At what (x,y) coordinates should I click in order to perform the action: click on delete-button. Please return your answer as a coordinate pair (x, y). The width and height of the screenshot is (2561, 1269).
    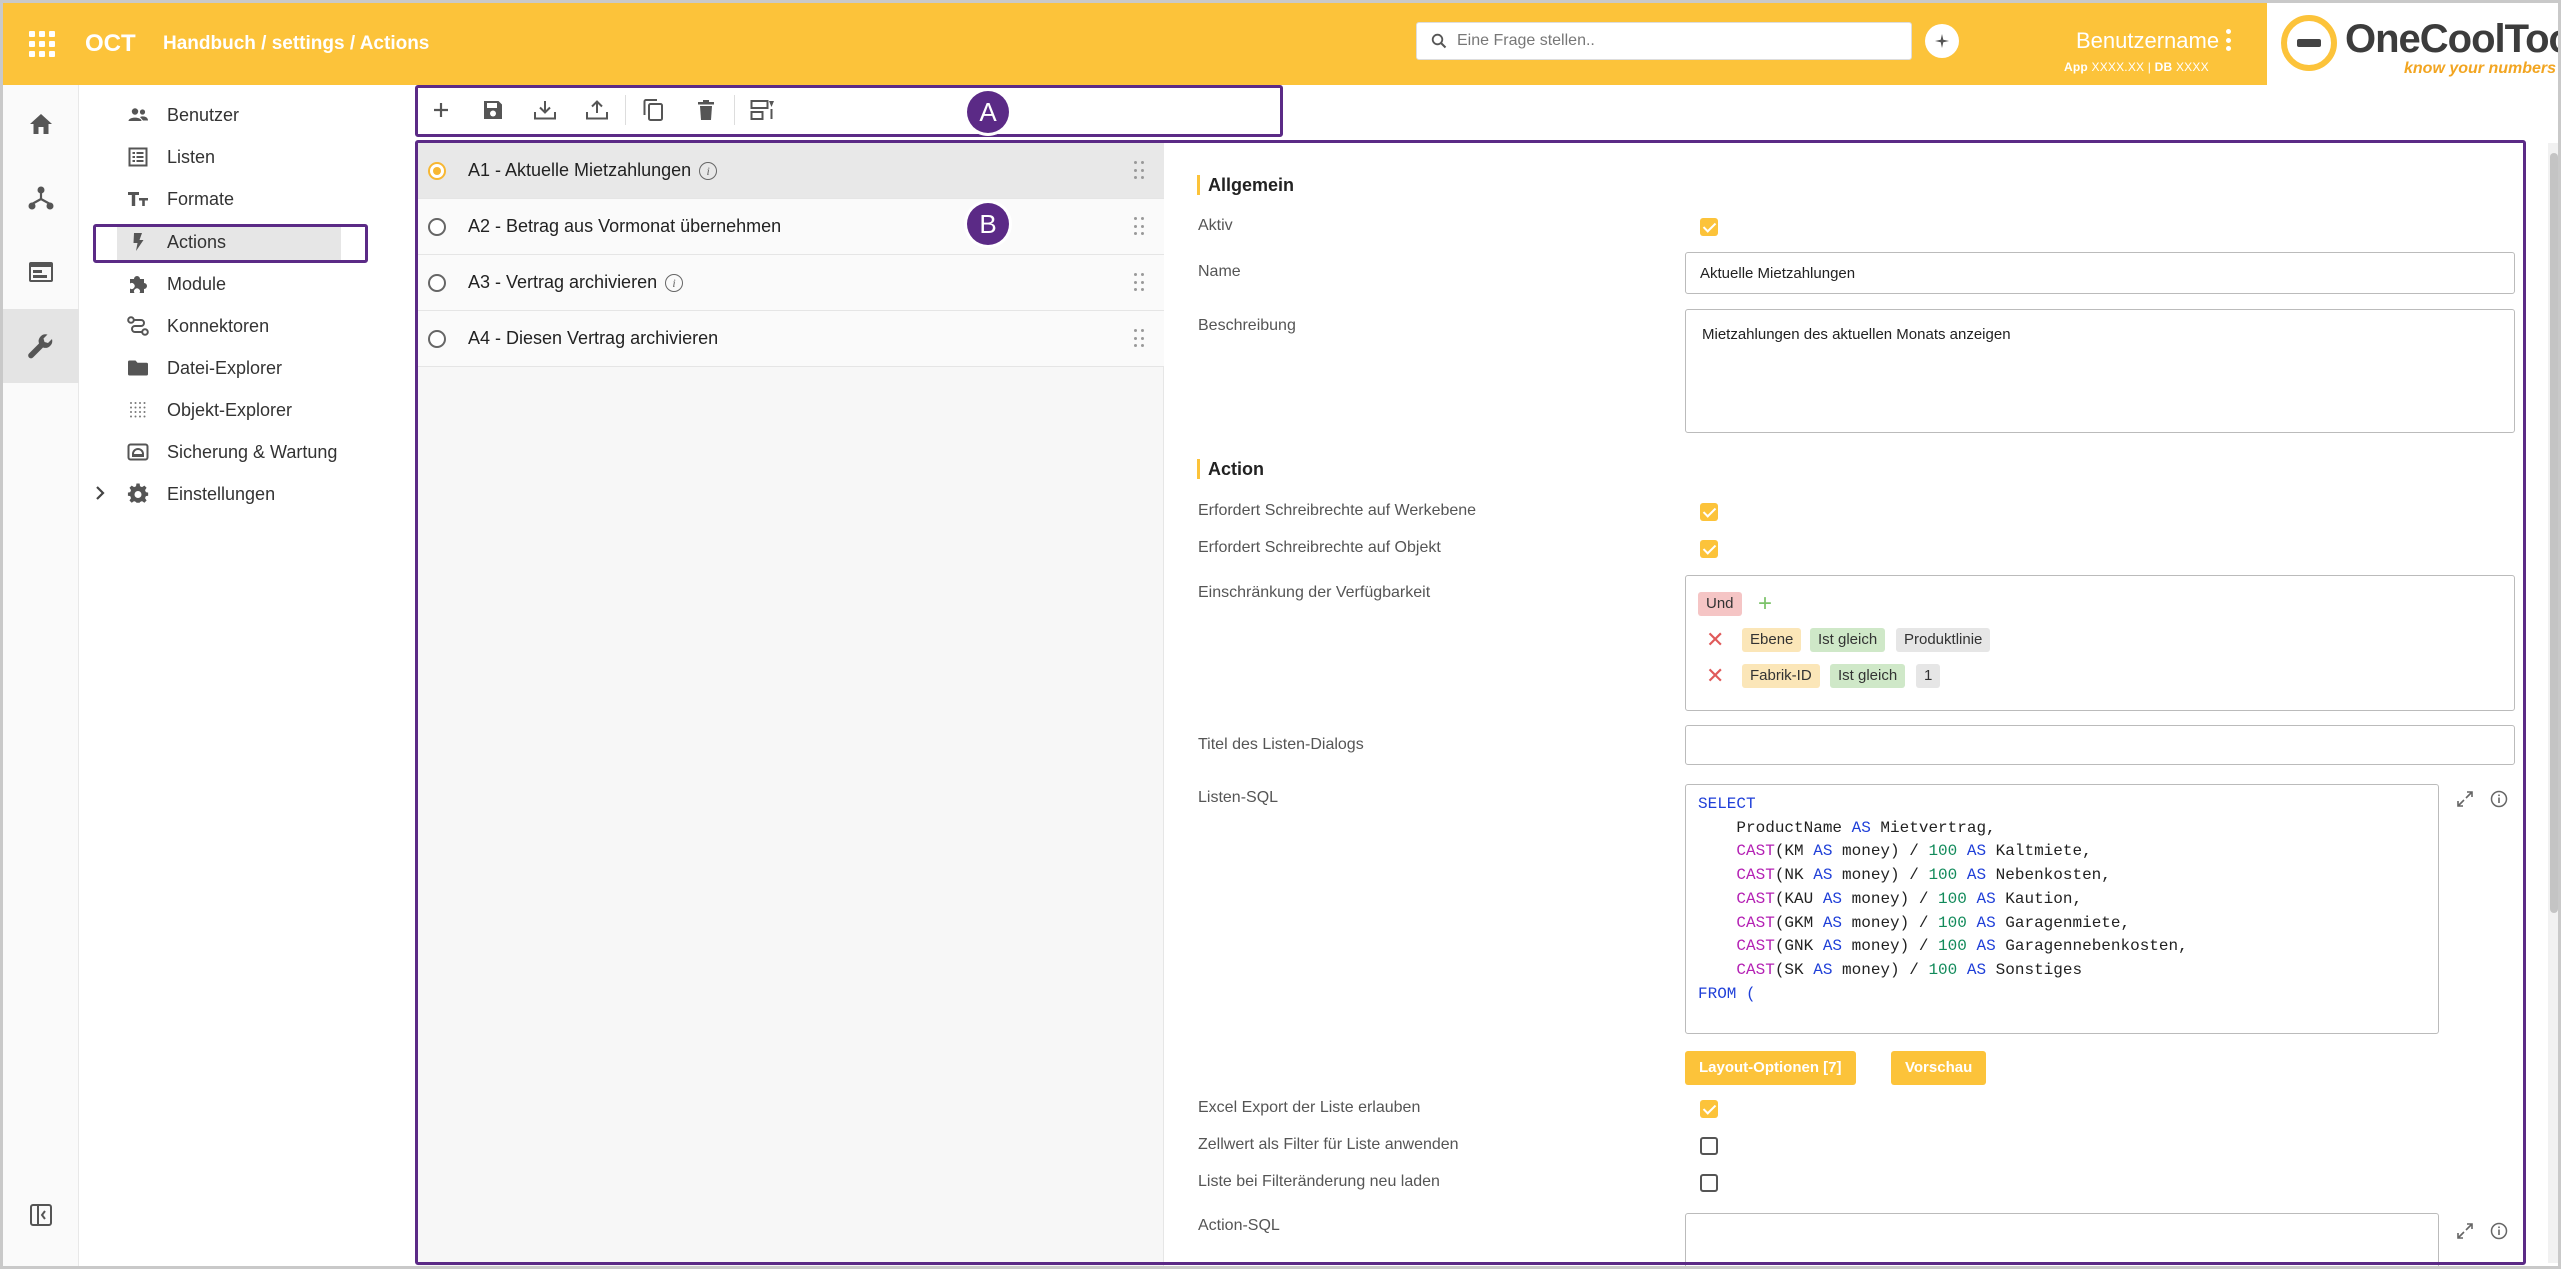
    Looking at the image, I should click on (706, 110).